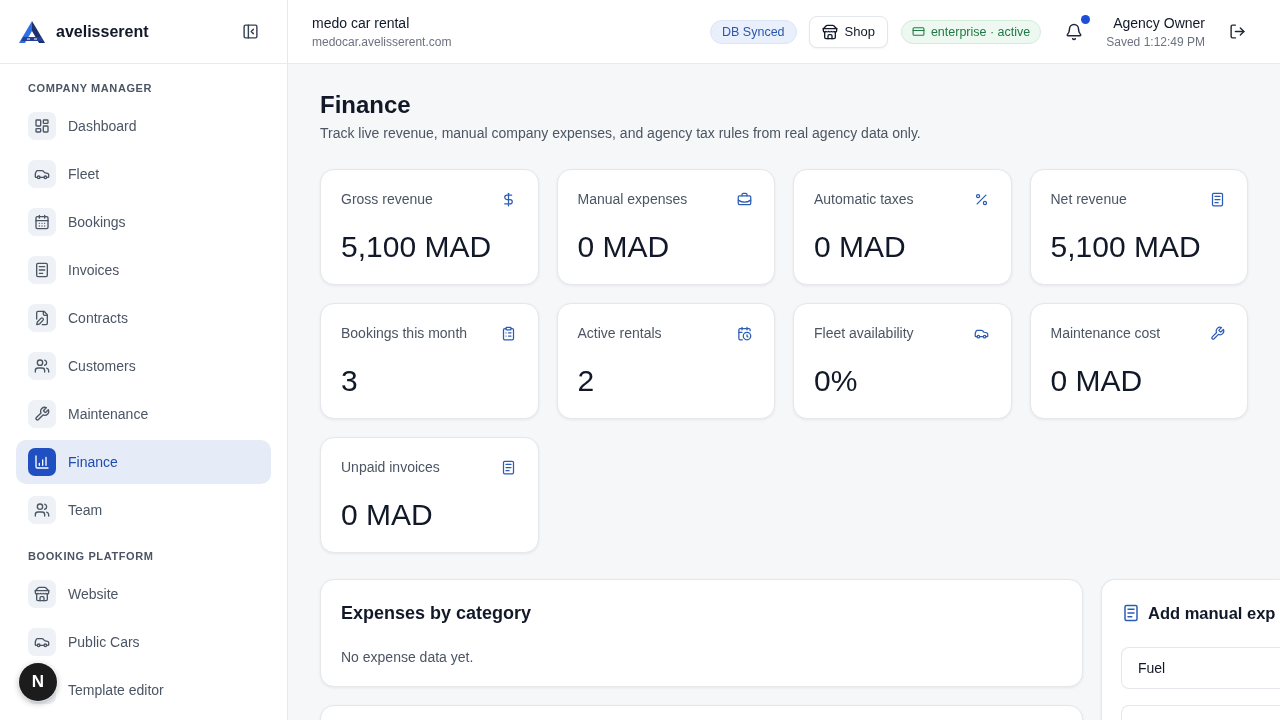 The image size is (1280, 720). I want to click on stat-label: Gross revenue, so click(387, 199).